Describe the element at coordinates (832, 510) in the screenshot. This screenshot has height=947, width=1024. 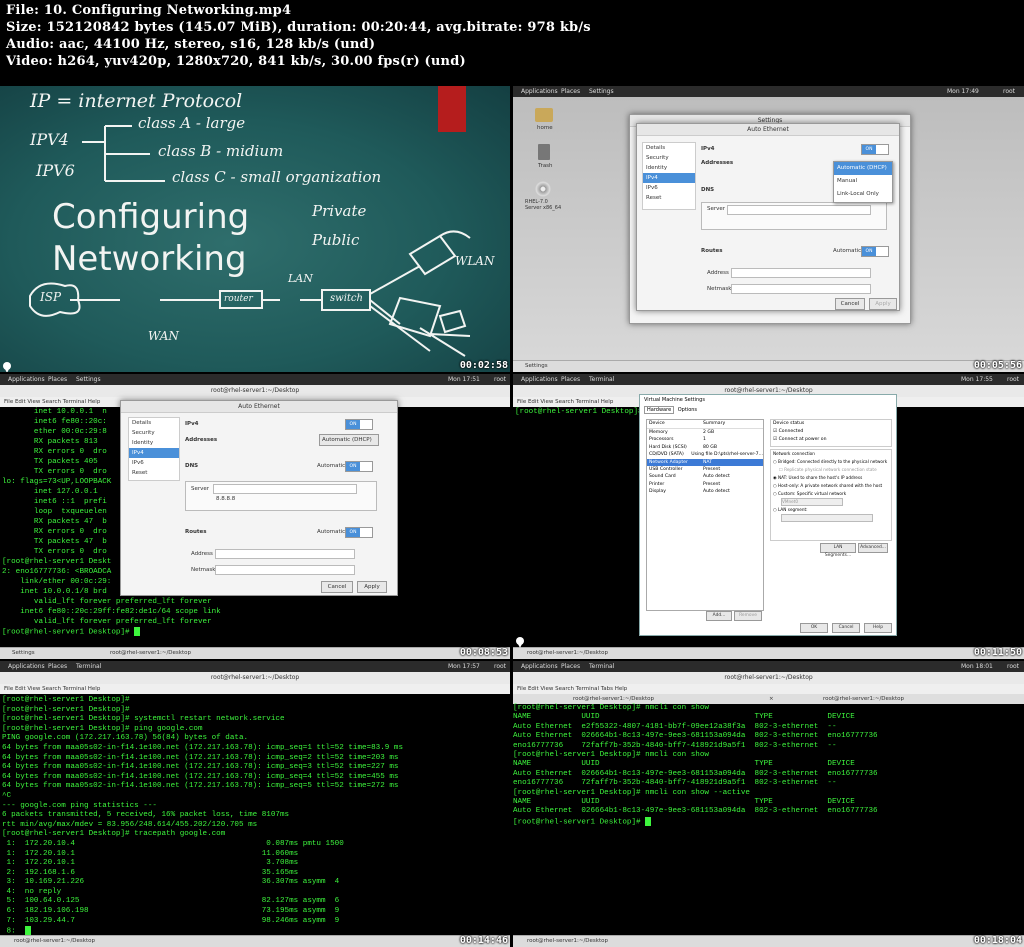
I see `lan-radio: ○ LAN segment:` at that location.